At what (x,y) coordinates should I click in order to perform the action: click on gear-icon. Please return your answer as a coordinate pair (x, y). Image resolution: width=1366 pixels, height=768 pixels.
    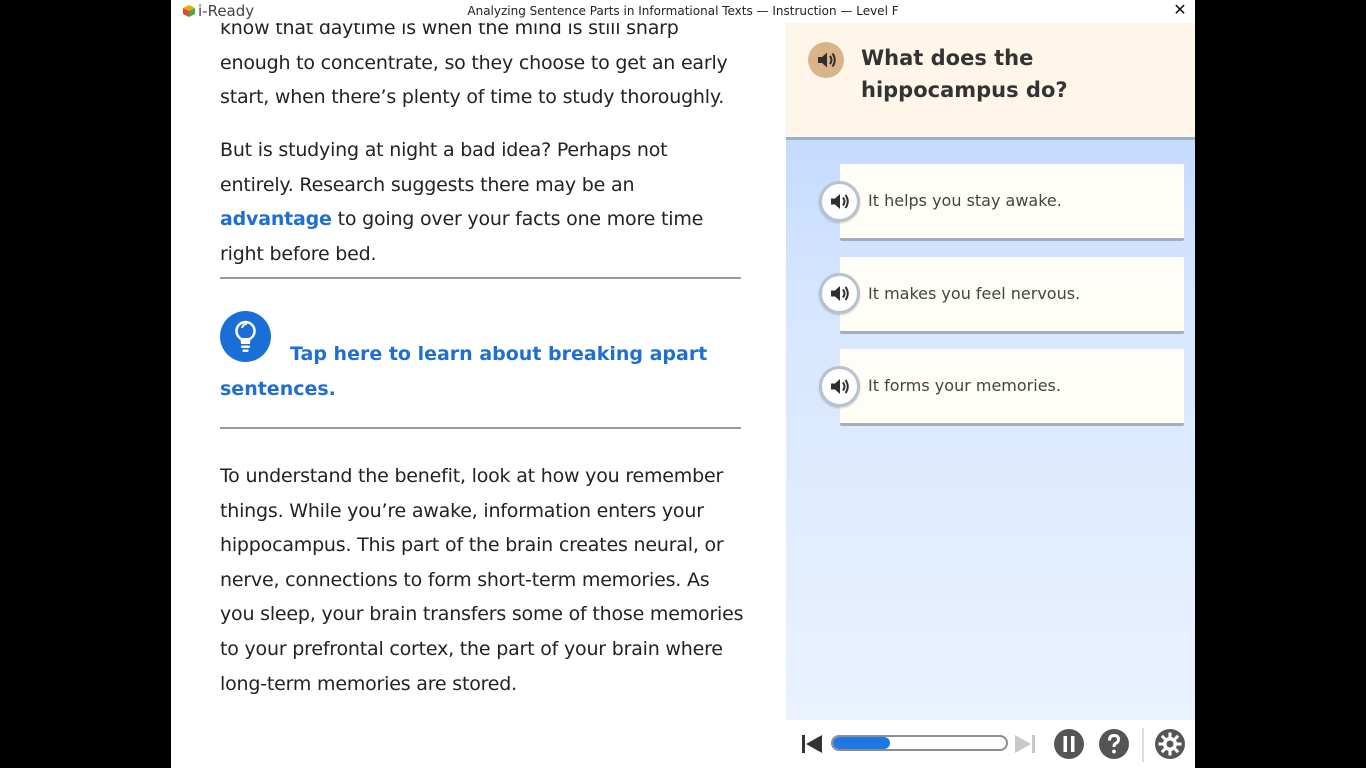
    Looking at the image, I should click on (1170, 744).